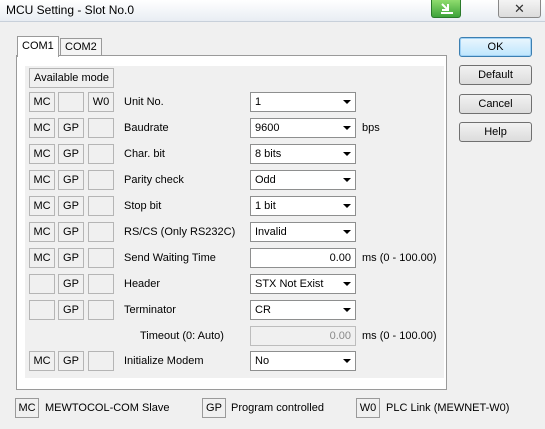 The image size is (545, 429). What do you see at coordinates (303, 258) in the screenshot?
I see `send-waiting-time-input: 0.00` at bounding box center [303, 258].